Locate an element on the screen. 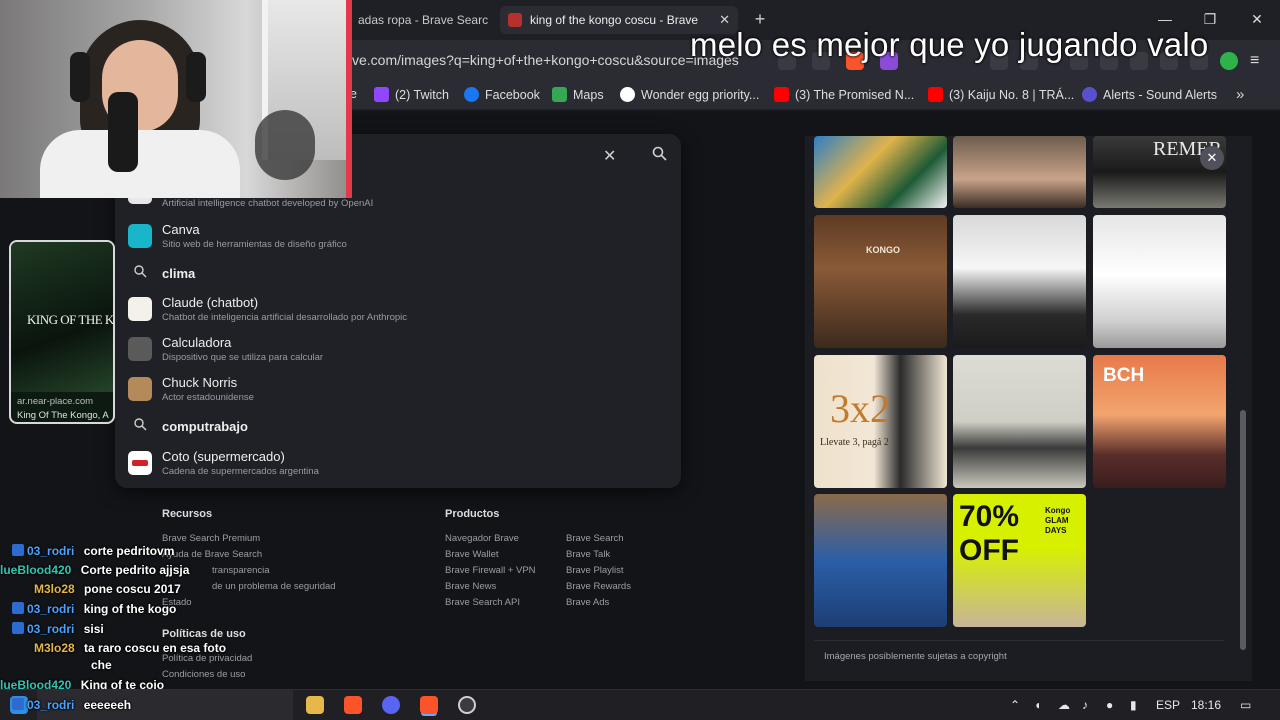 The height and width of the screenshot is (720, 1280). chevron-up-icon: ⌃ is located at coordinates (1015, 705).